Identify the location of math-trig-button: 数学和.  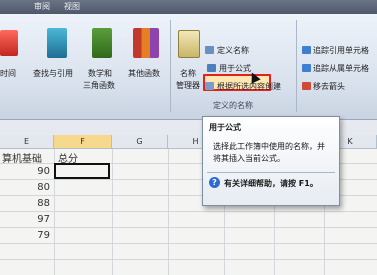
(100, 73).